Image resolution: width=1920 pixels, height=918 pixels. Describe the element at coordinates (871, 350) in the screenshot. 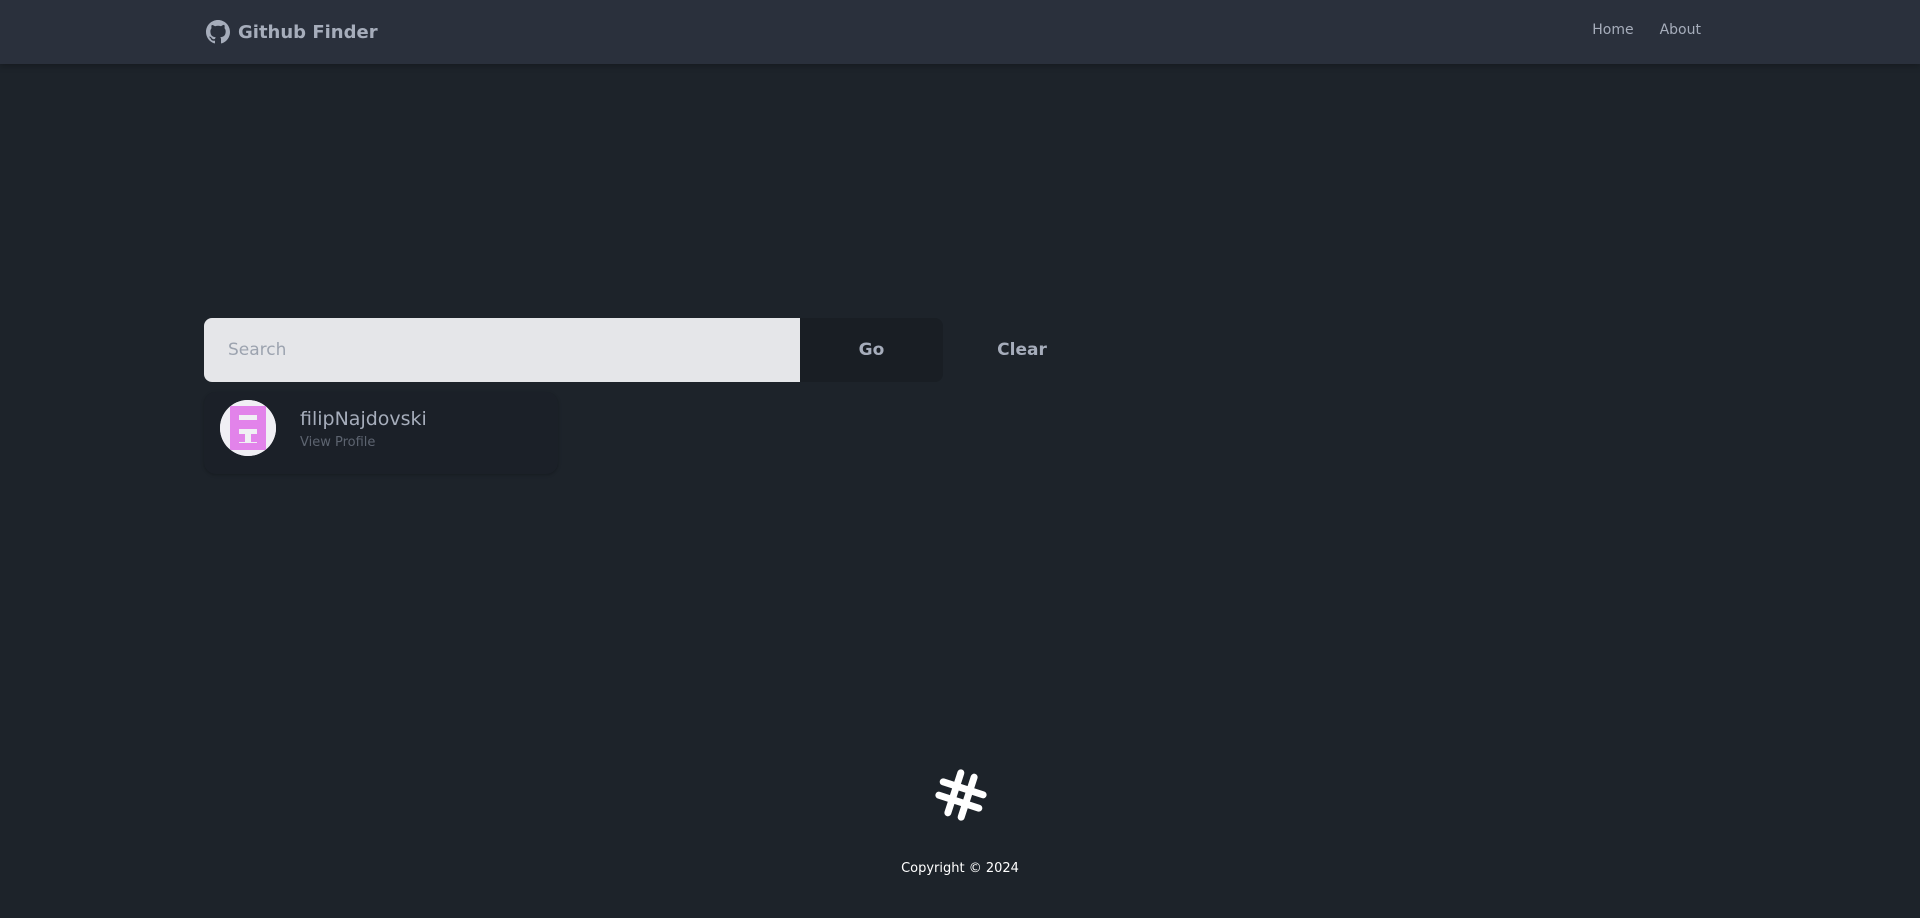

I see `go-button: Go` at that location.